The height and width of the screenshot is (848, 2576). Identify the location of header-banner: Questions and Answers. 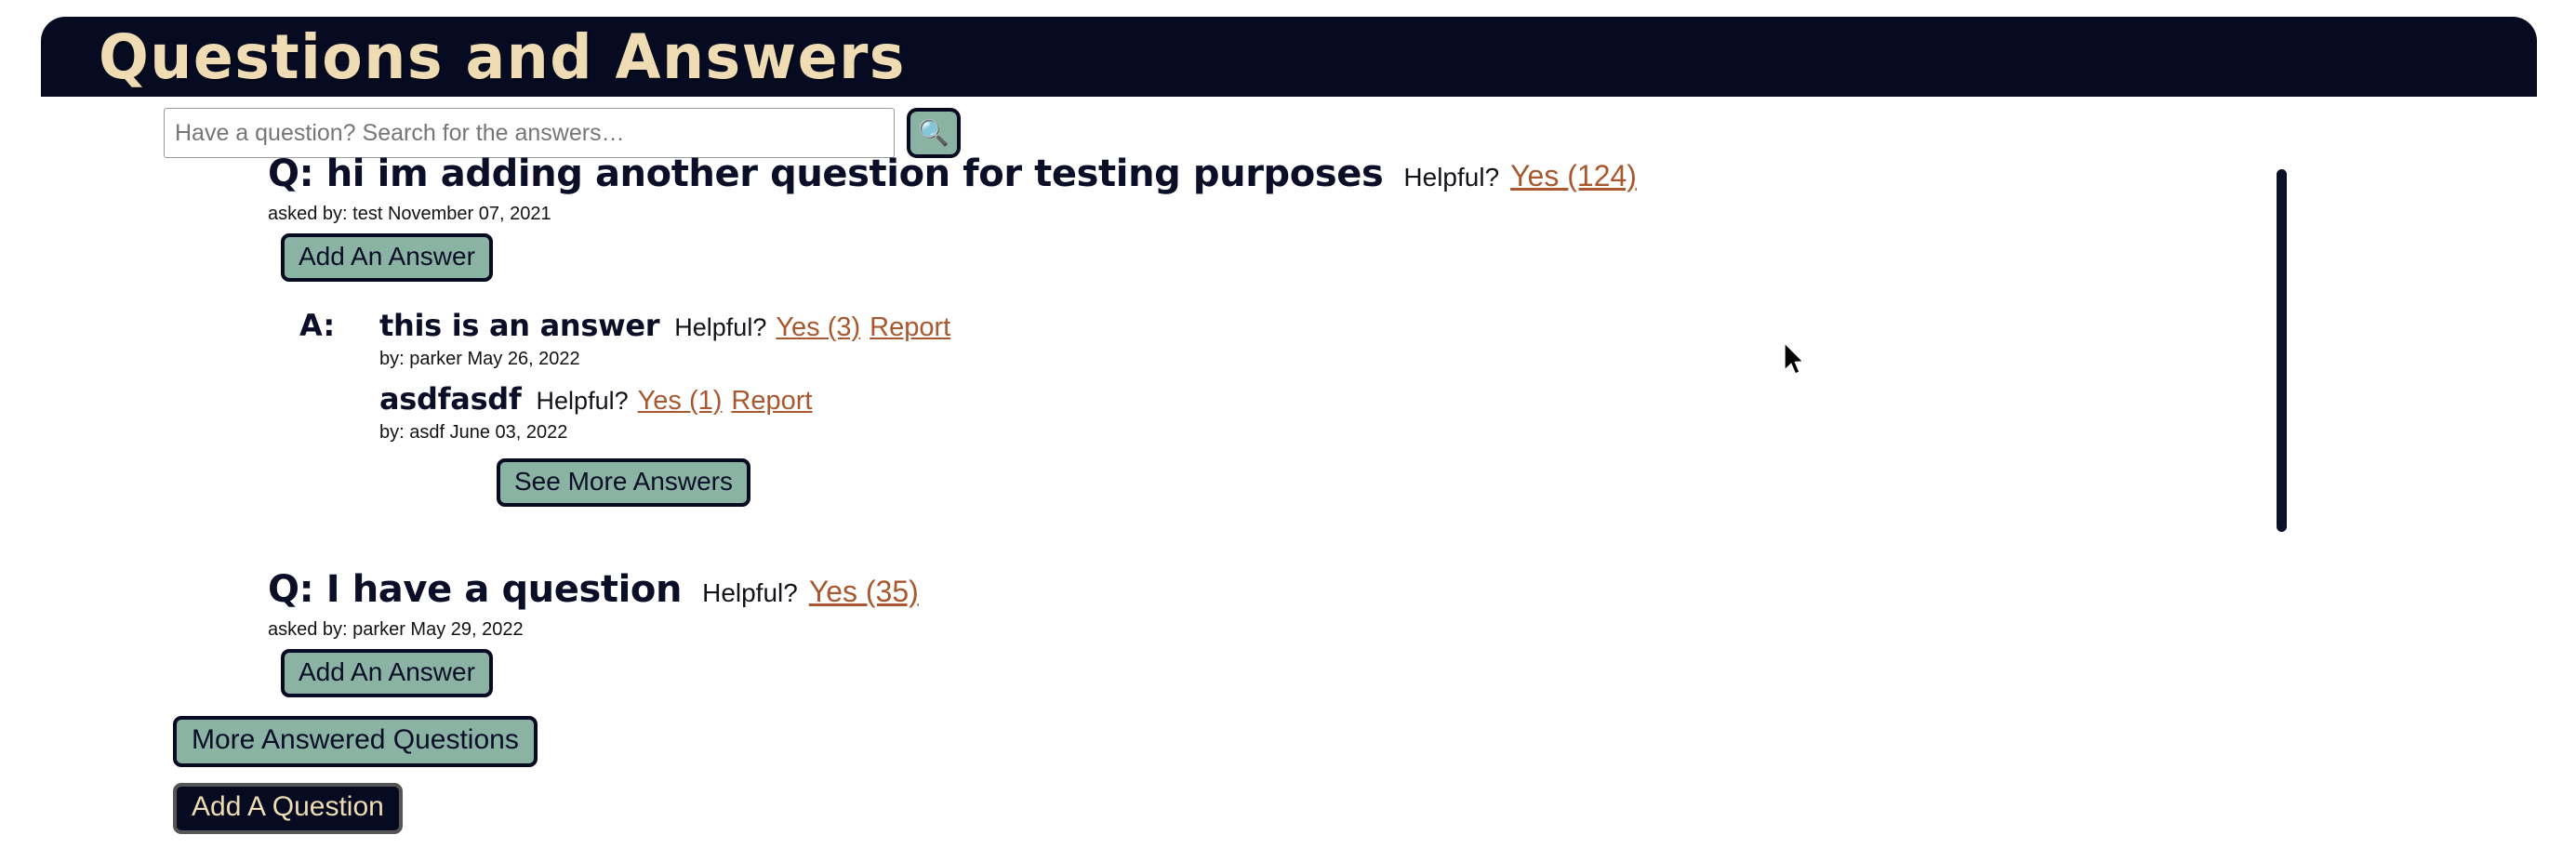
(1289, 57).